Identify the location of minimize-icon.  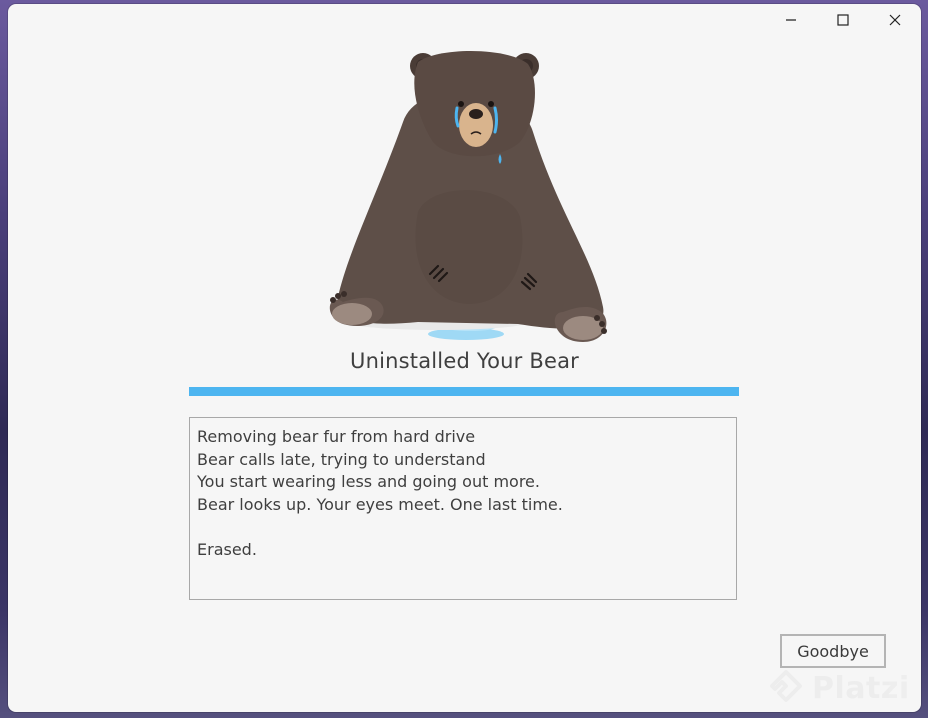
(791, 20).